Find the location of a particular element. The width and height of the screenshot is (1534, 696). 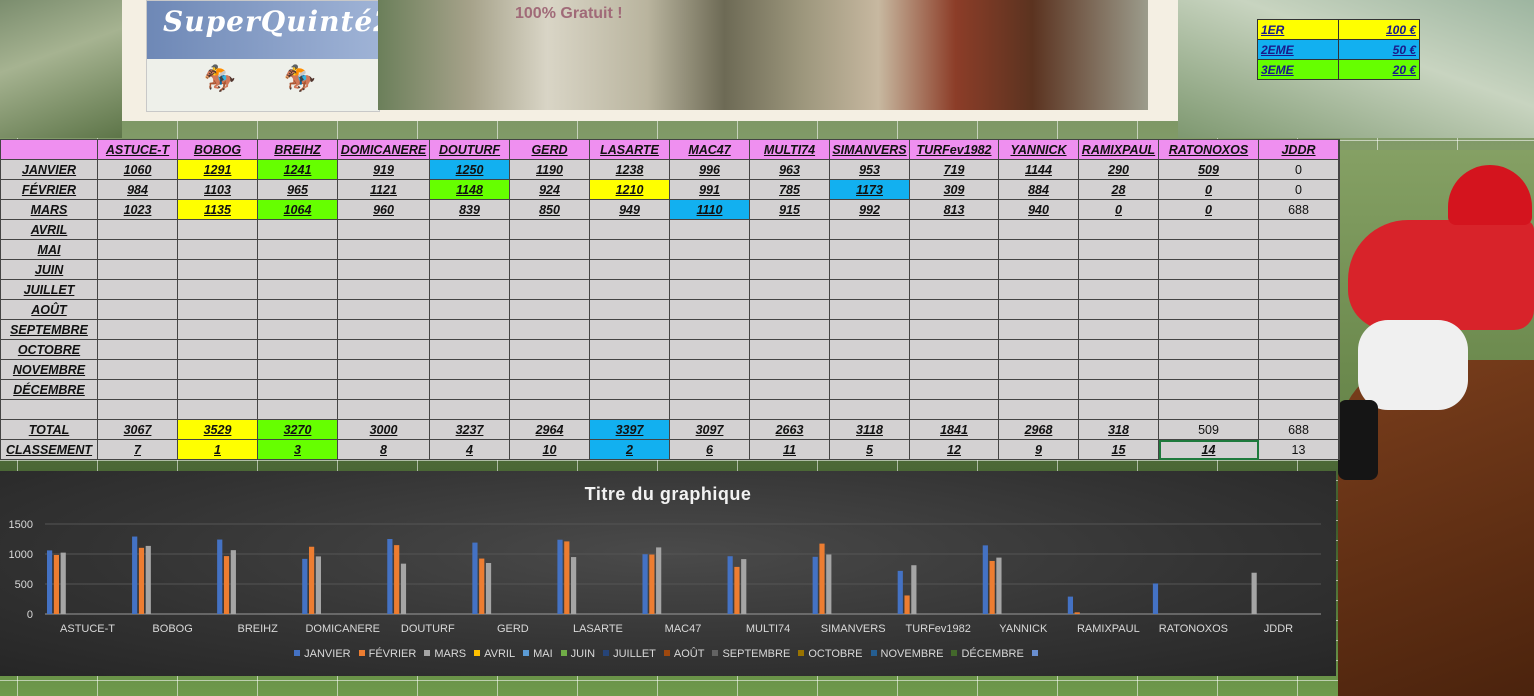

score-cell: 884 is located at coordinates (1038, 189).